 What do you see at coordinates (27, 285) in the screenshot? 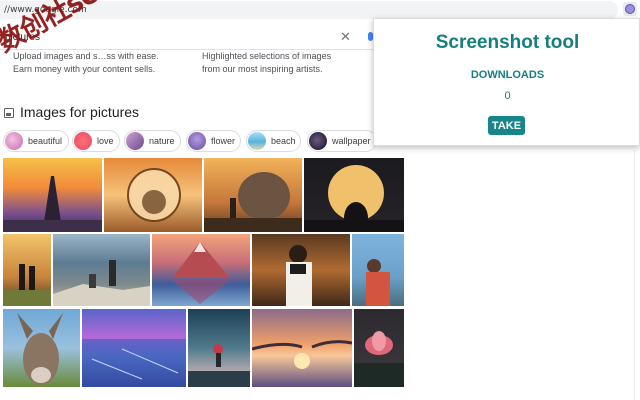
I see `couple-silhouette` at bounding box center [27, 285].